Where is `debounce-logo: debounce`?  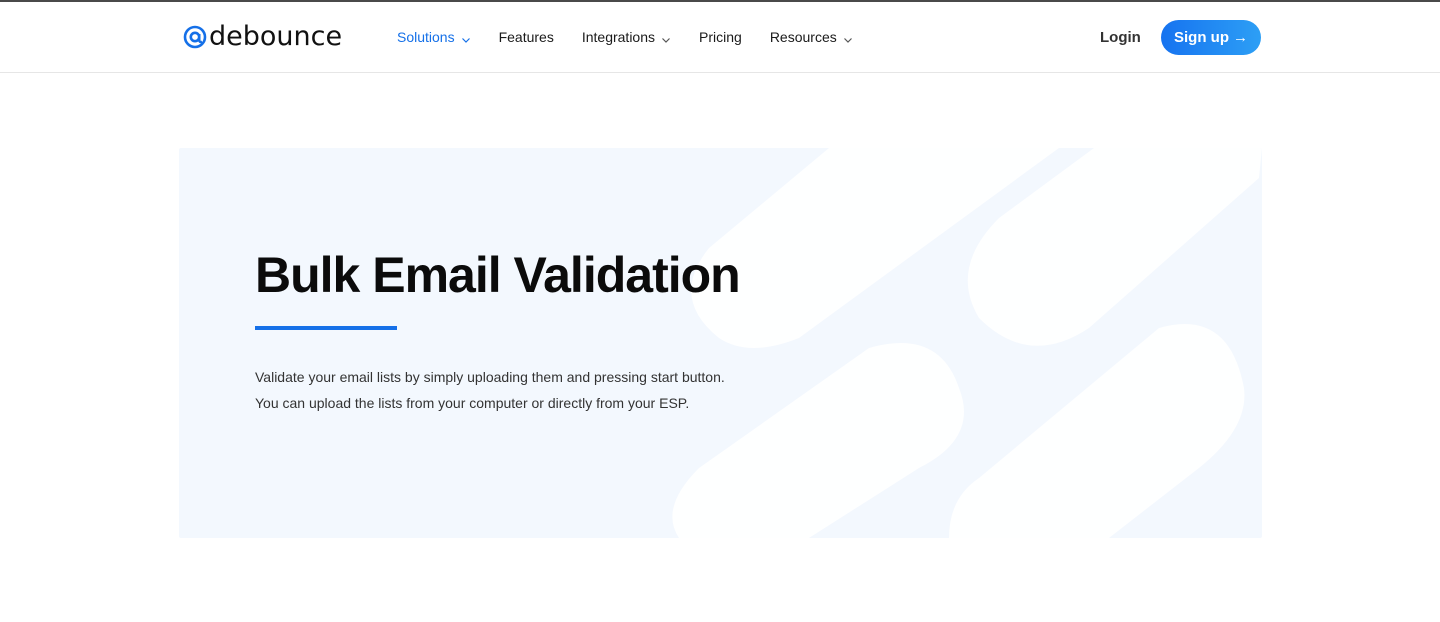
debounce-logo: debounce is located at coordinates (262, 37).